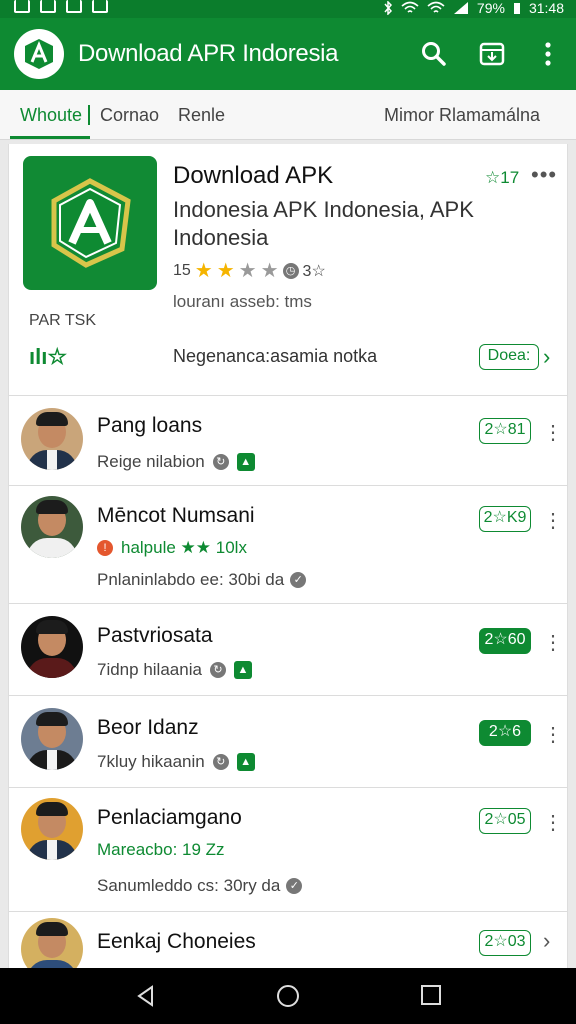  Describe the element at coordinates (155, 635) in the screenshot. I see `list-item-title: Pastvriosata` at that location.